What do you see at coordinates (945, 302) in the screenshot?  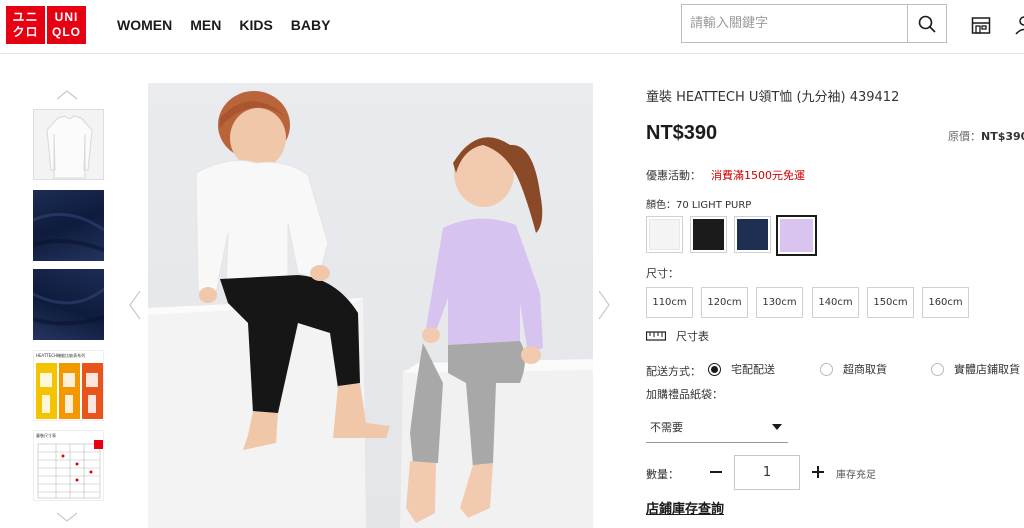 I see `size-option-160: 160cm` at bounding box center [945, 302].